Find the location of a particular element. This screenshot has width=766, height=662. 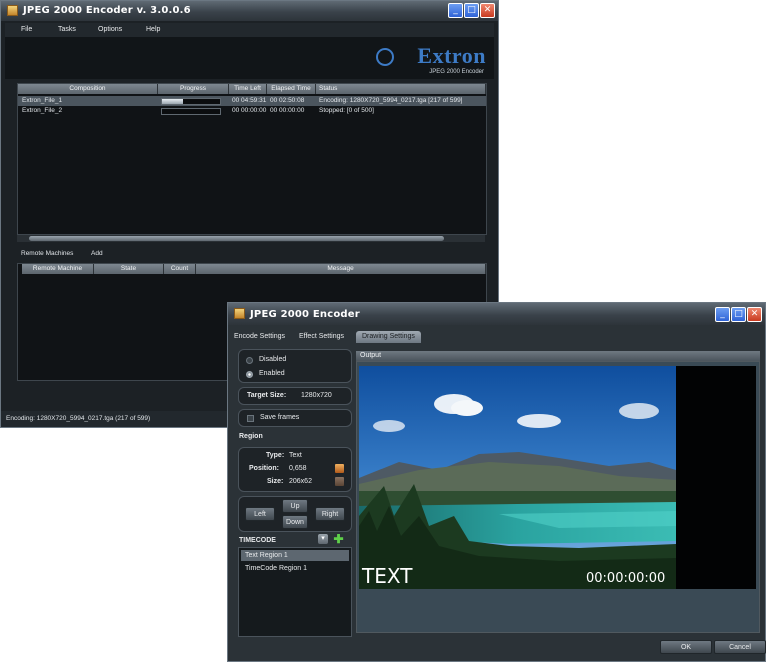

extron-logo: Extron JPEG 2000 Encoder is located at coordinates (426, 61).